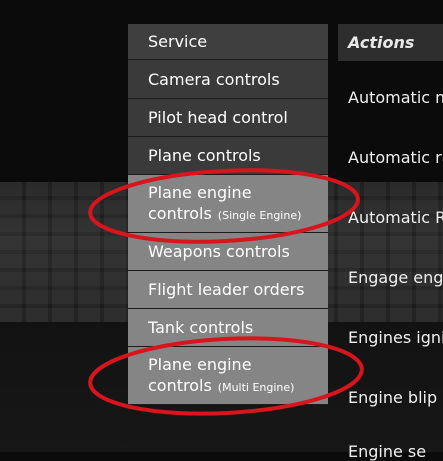 Image resolution: width=443 pixels, height=461 pixels. I want to click on menu-item-label: Weapons controls, so click(219, 251).